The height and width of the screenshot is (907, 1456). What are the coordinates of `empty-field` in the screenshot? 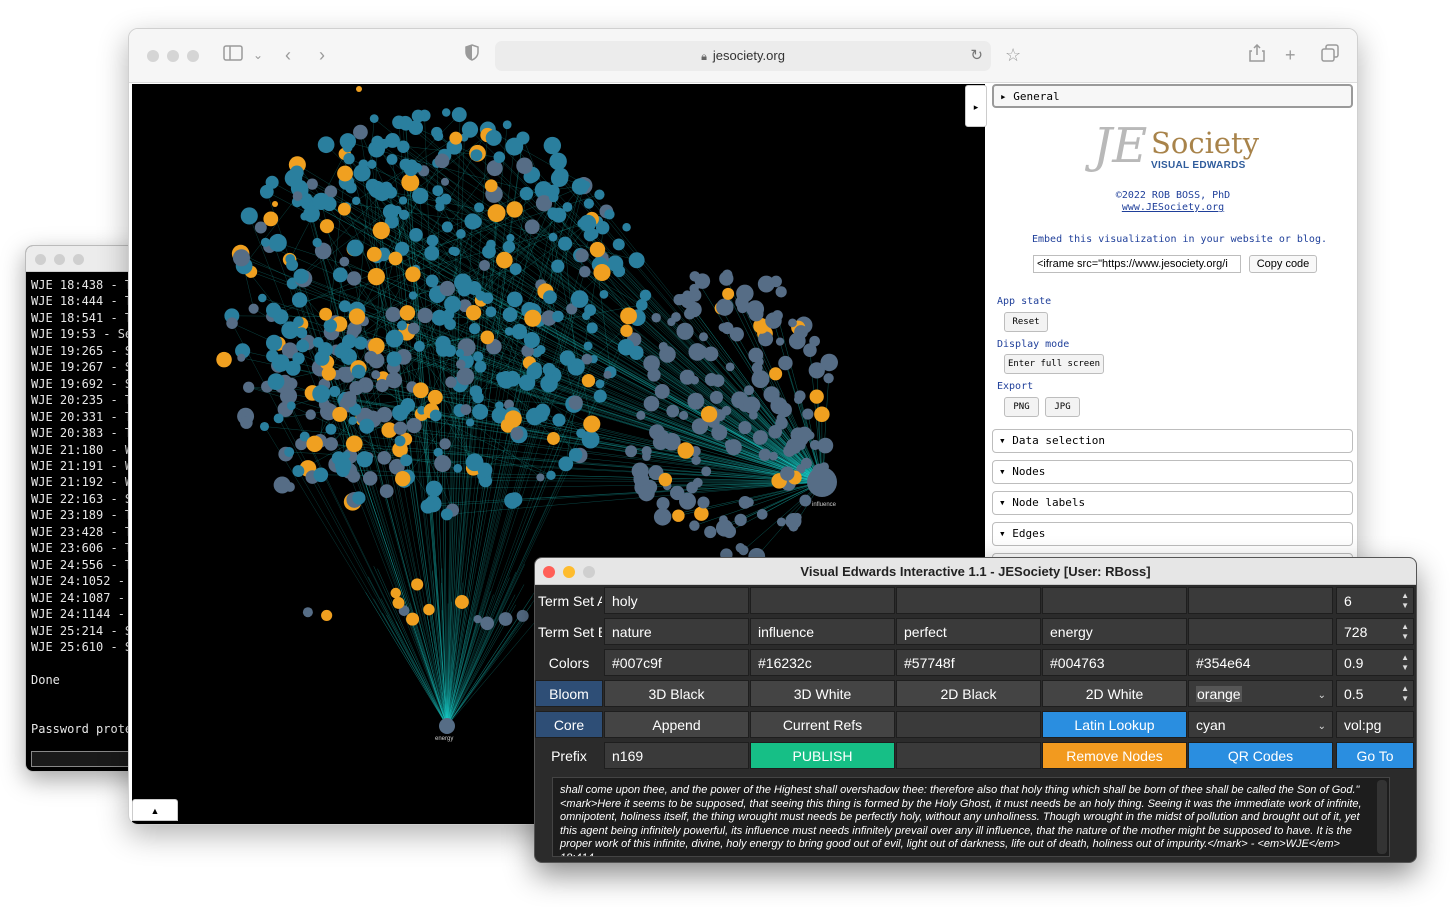 It's located at (968, 724).